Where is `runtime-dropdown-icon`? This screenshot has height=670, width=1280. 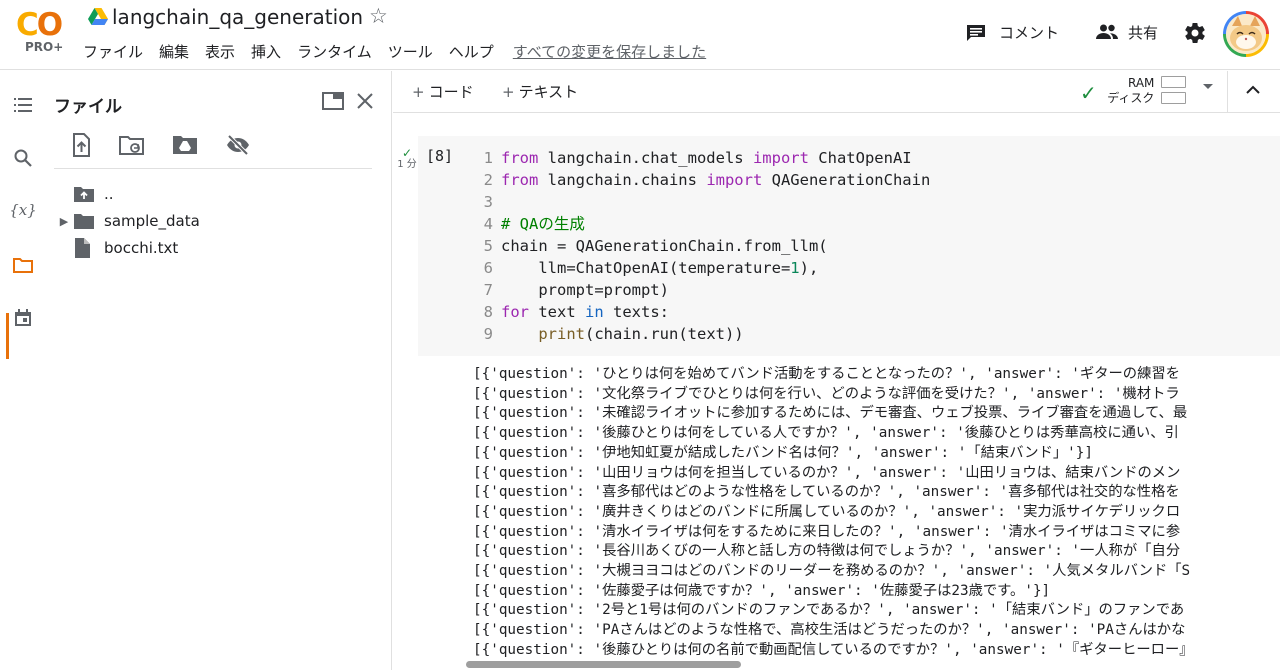 runtime-dropdown-icon is located at coordinates (1208, 86).